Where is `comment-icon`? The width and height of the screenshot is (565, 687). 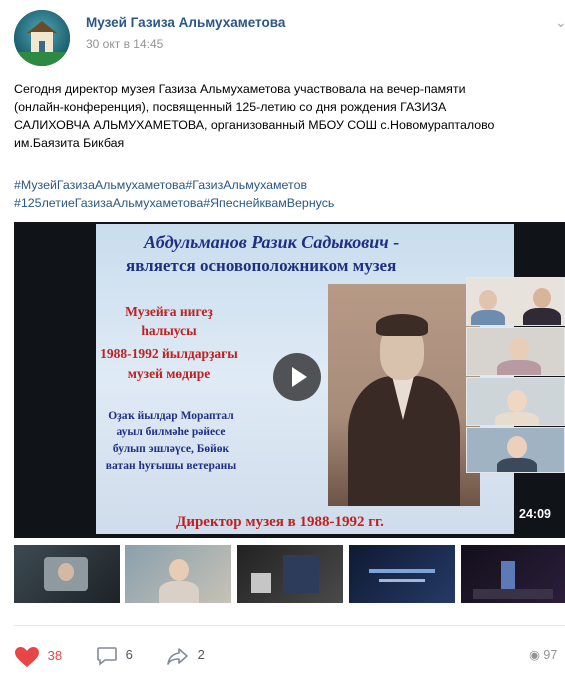 comment-icon is located at coordinates (107, 656).